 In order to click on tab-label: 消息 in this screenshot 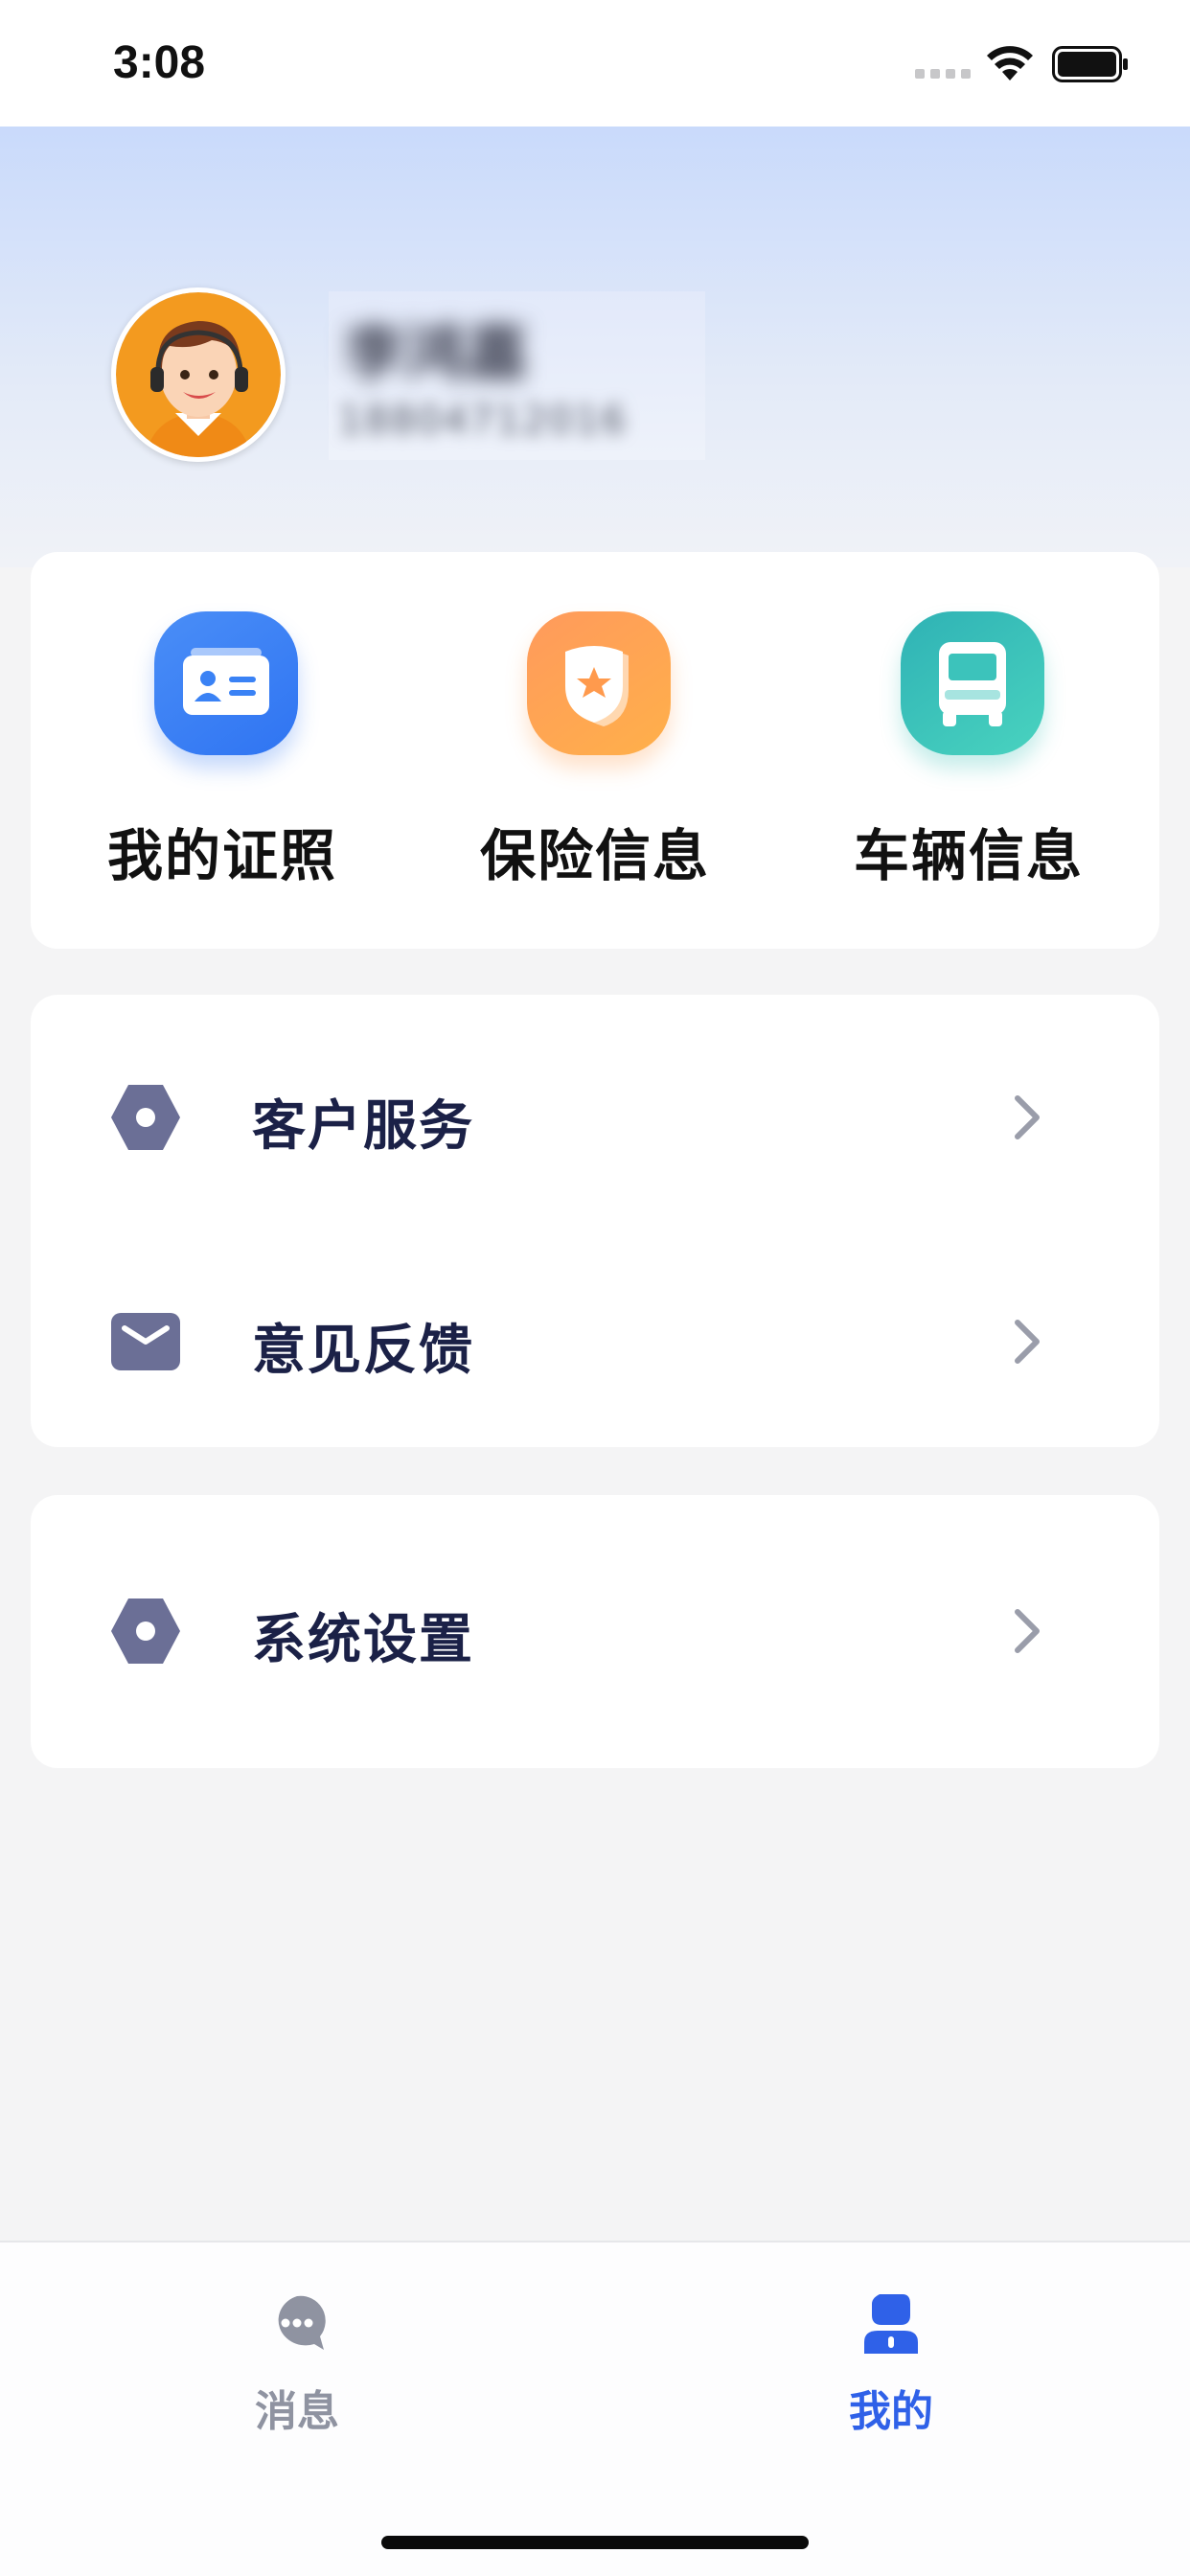, I will do `click(297, 2411)`.